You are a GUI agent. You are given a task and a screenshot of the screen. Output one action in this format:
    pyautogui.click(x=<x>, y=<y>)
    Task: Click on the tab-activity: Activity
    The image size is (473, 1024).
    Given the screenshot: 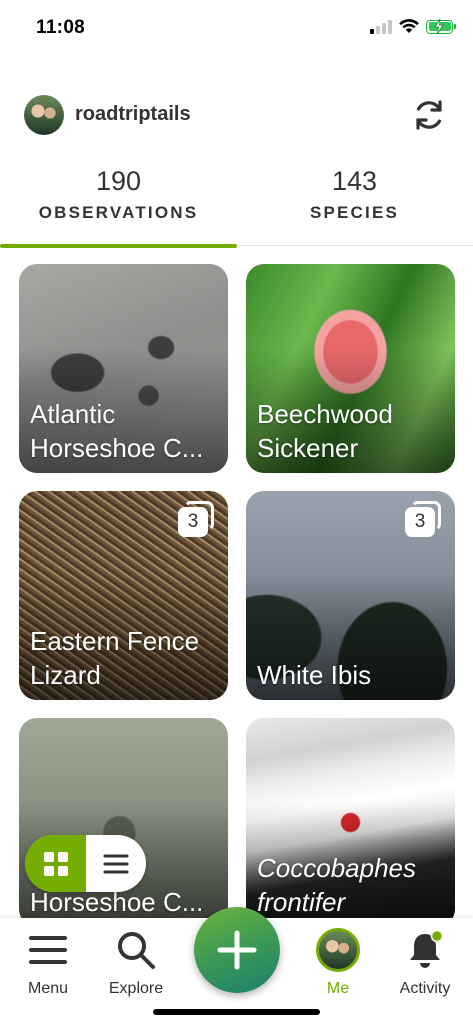 What is the action you would take?
    pyautogui.click(x=425, y=963)
    